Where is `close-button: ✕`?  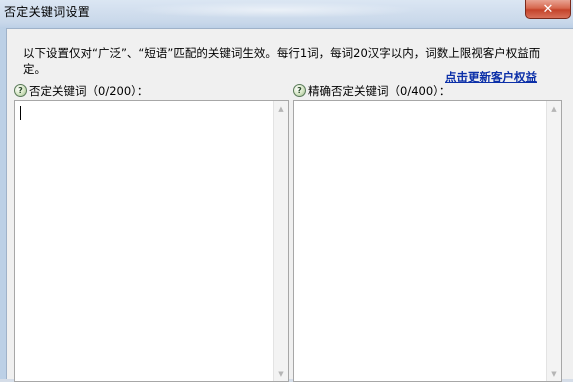
close-button: ✕ is located at coordinates (548, 9).